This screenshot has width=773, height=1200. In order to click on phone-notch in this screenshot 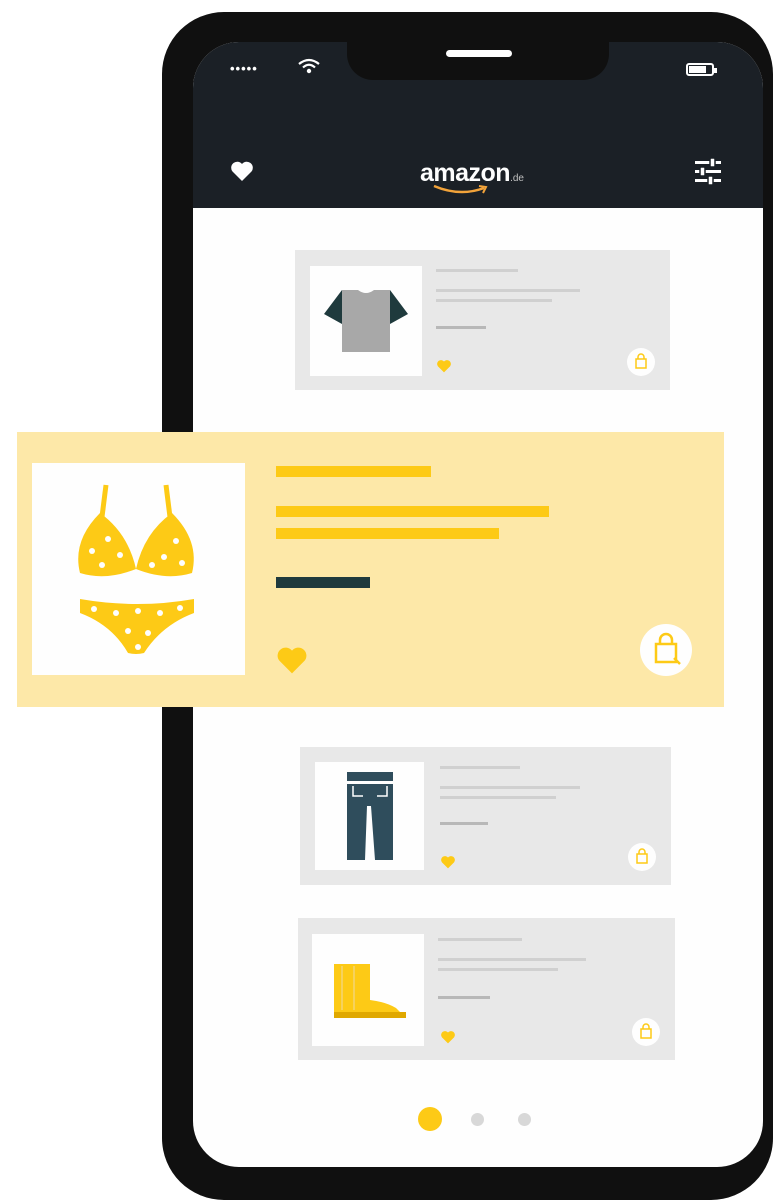, I will do `click(478, 58)`.